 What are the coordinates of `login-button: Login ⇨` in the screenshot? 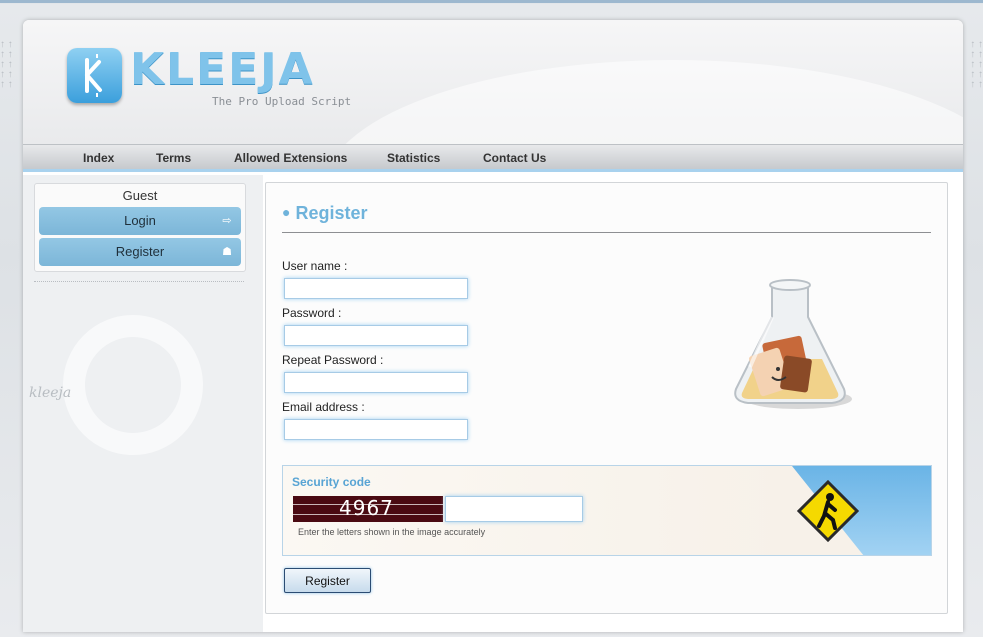 It's located at (140, 221).